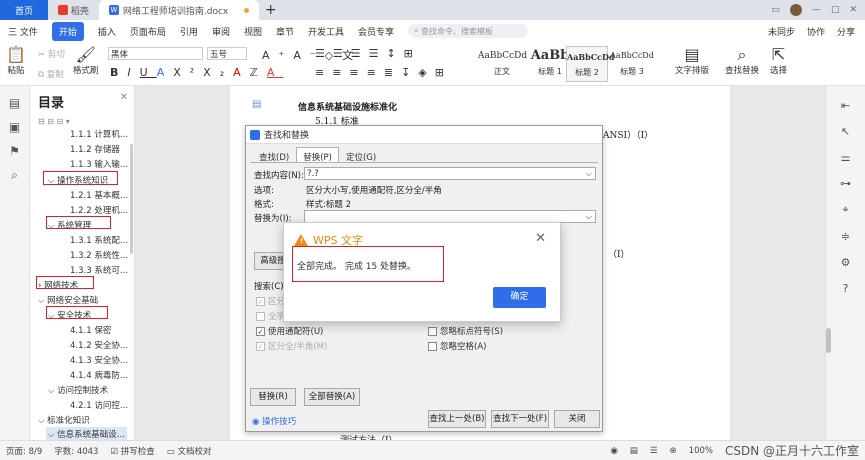 The width and height of the screenshot is (865, 460). I want to click on word-count: 字数: 4043, so click(76, 451).